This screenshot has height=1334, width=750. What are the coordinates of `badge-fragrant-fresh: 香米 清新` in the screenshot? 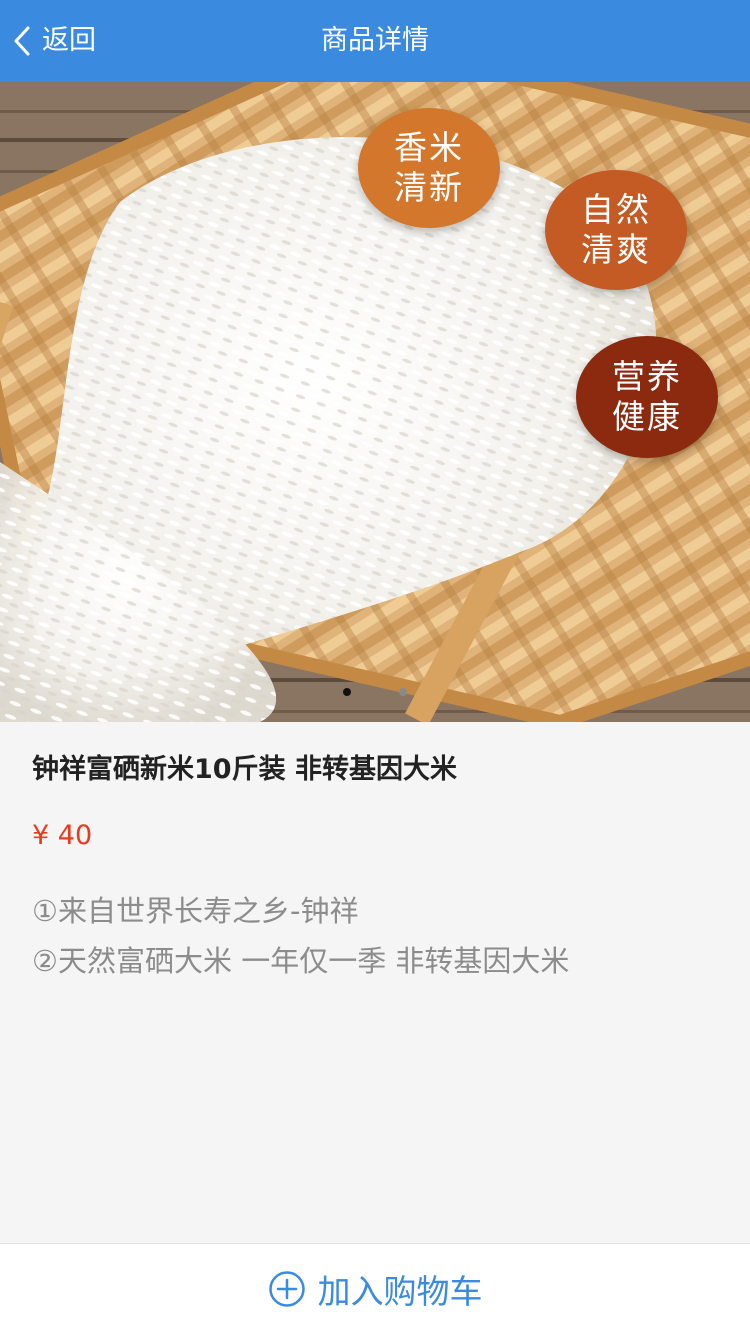 It's located at (429, 168).